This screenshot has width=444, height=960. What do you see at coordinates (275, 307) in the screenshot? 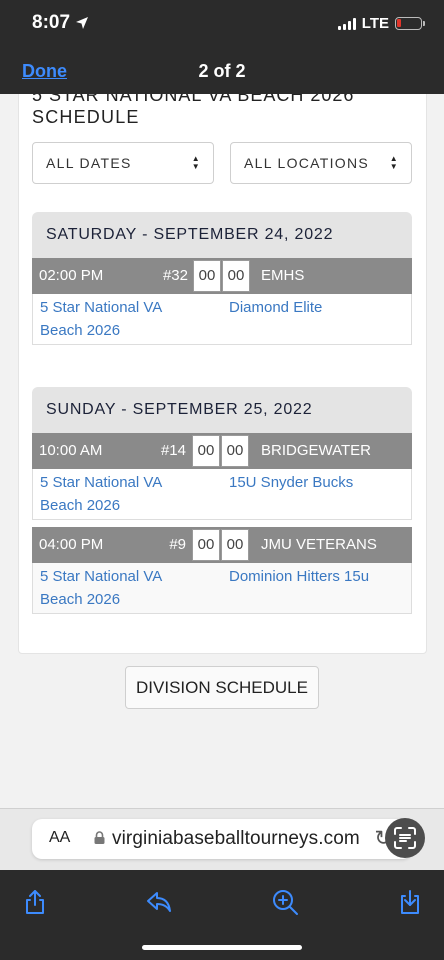
I see `opponent-link: Diamond Elite` at bounding box center [275, 307].